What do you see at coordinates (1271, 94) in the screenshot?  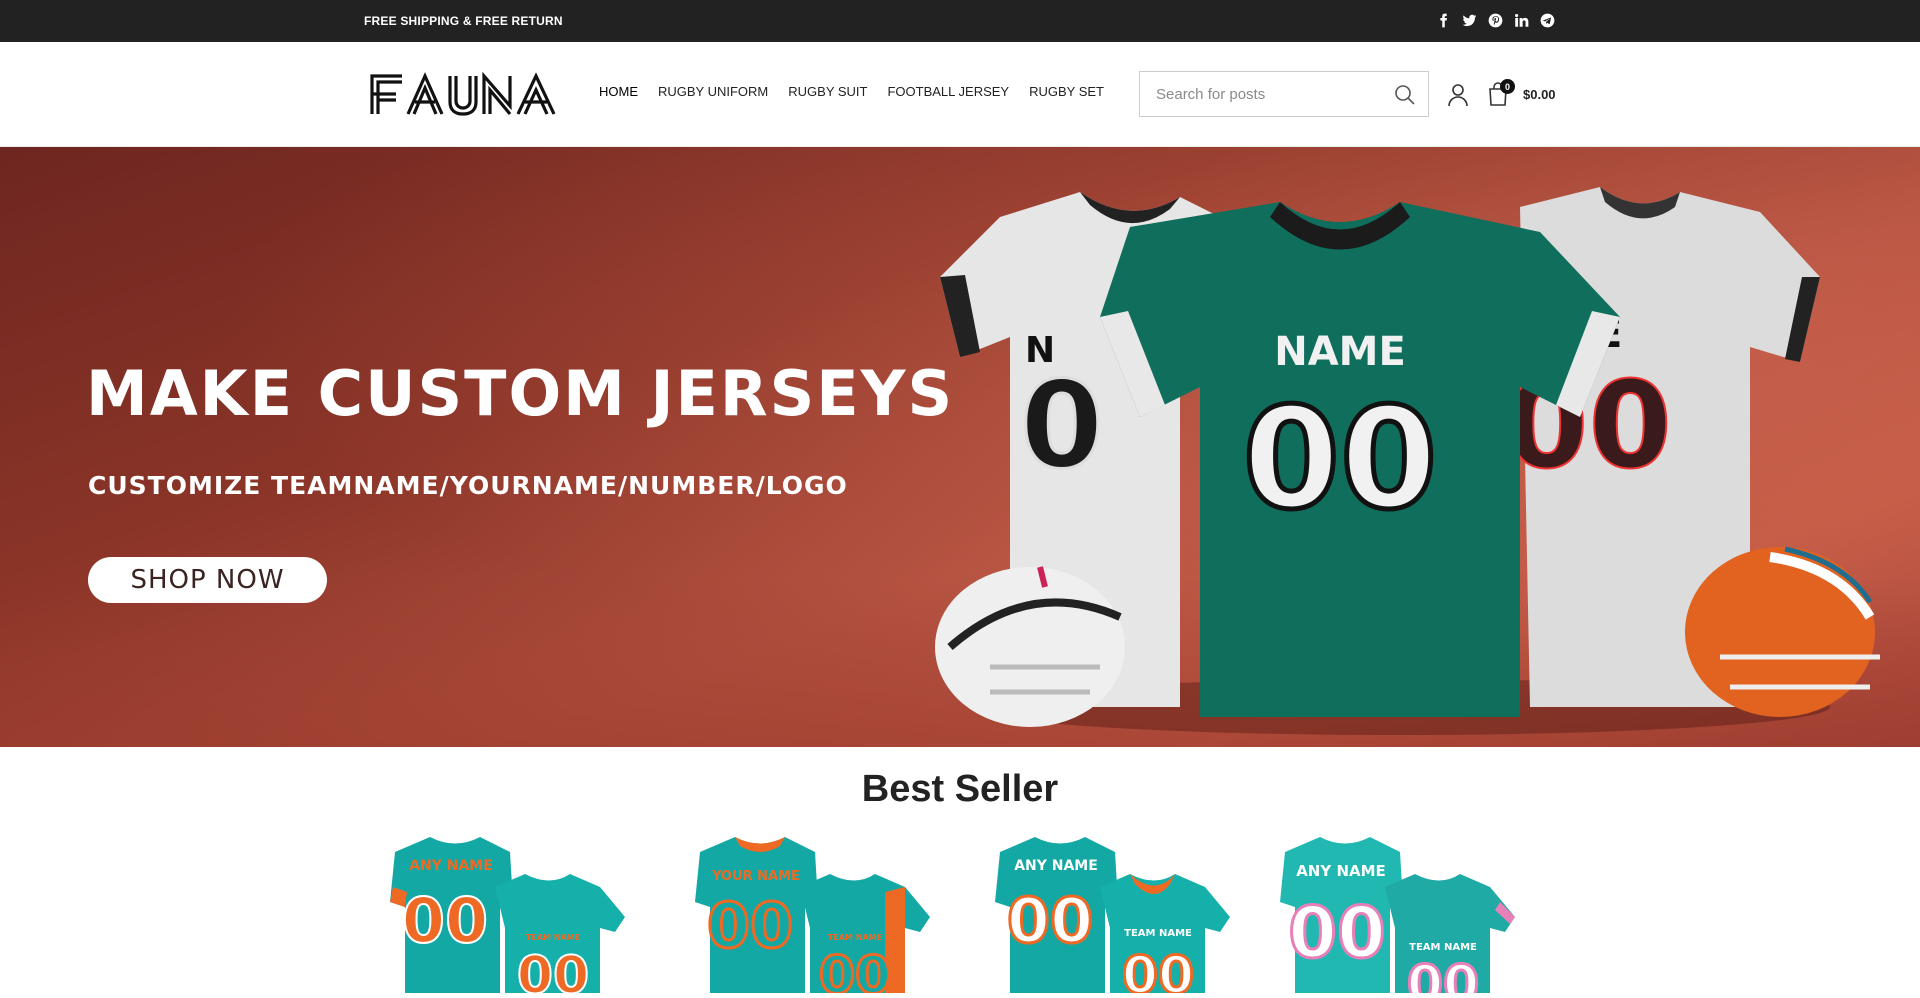 I see `search-input` at bounding box center [1271, 94].